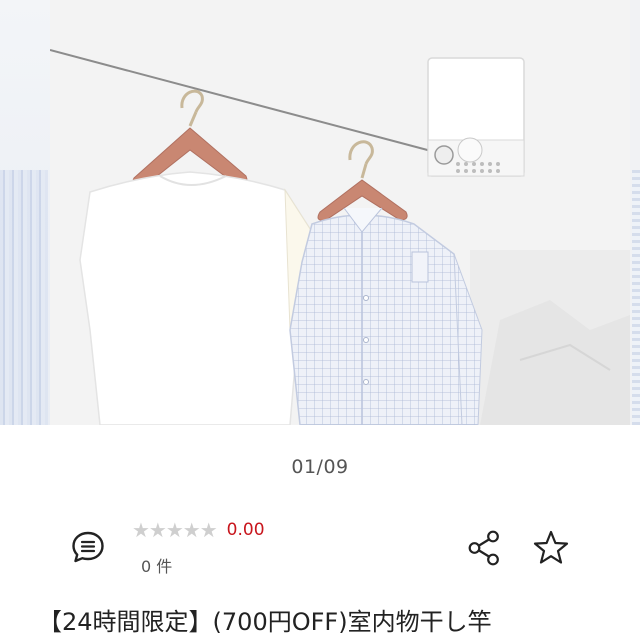 Image resolution: width=640 pixels, height=640 pixels. Describe the element at coordinates (156, 565) in the screenshot. I see `review-count: 0 件` at that location.